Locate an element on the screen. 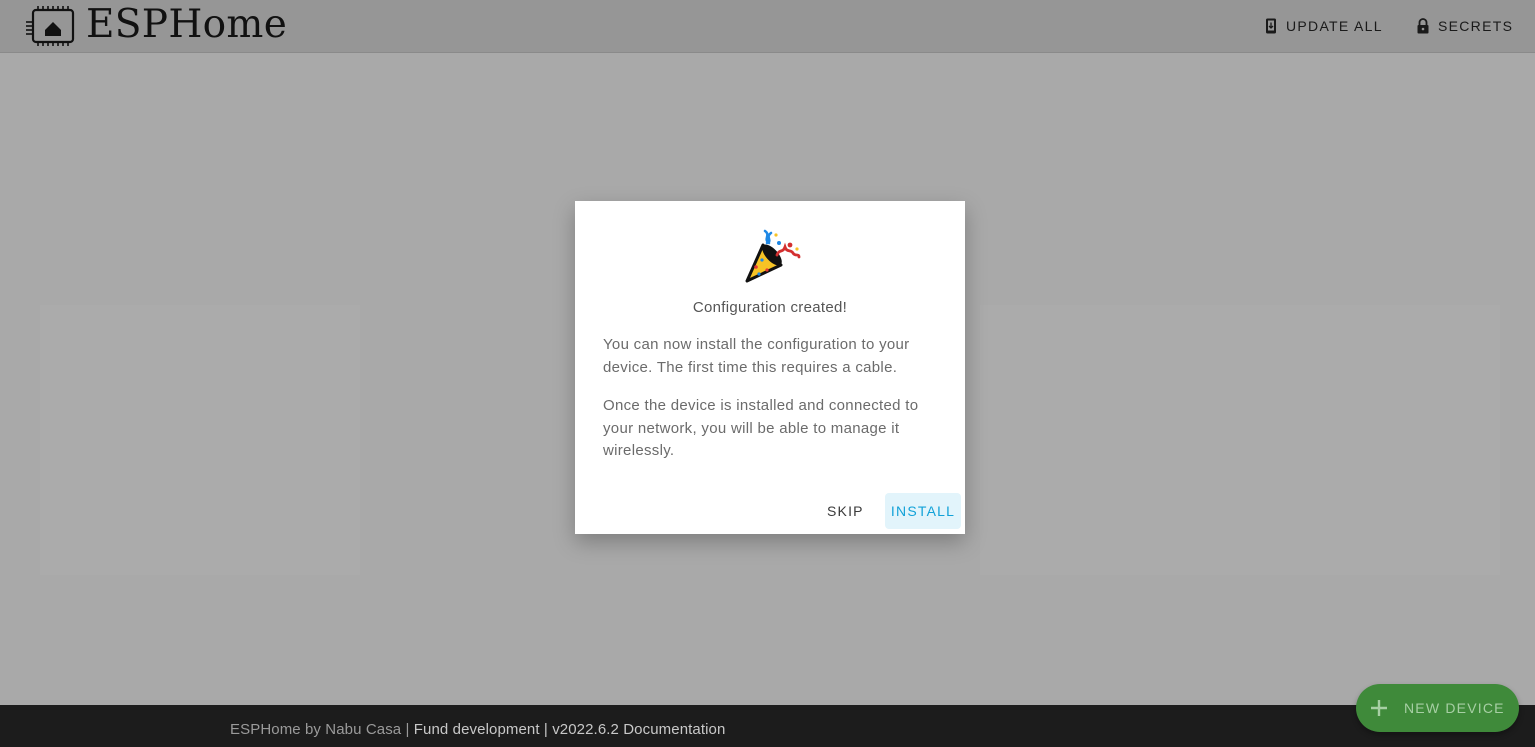 The width and height of the screenshot is (1535, 747). top-app-bar: ESPHome UPDATE ALL SECRETS is located at coordinates (767, 26).